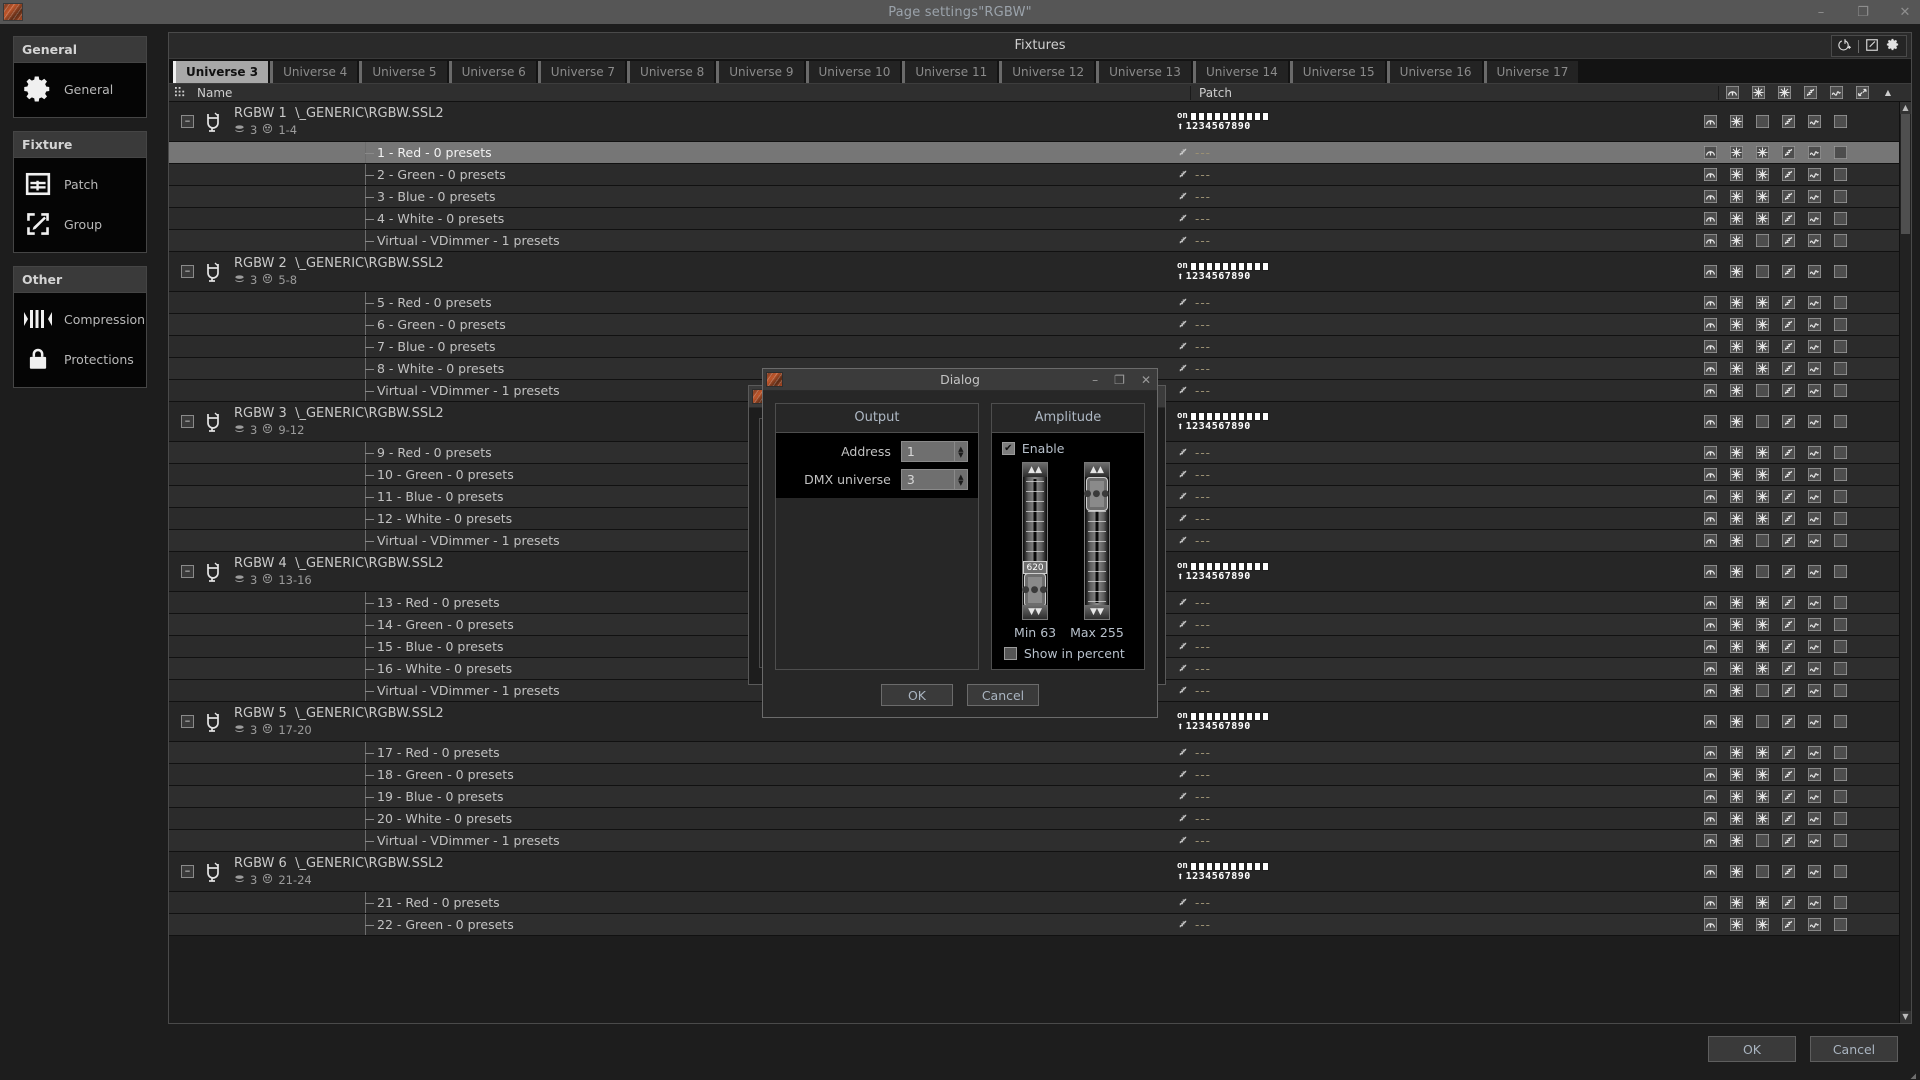 This screenshot has width=1920, height=1080. Describe the element at coordinates (1863, 12) in the screenshot. I see `restore-icon: ❐` at that location.